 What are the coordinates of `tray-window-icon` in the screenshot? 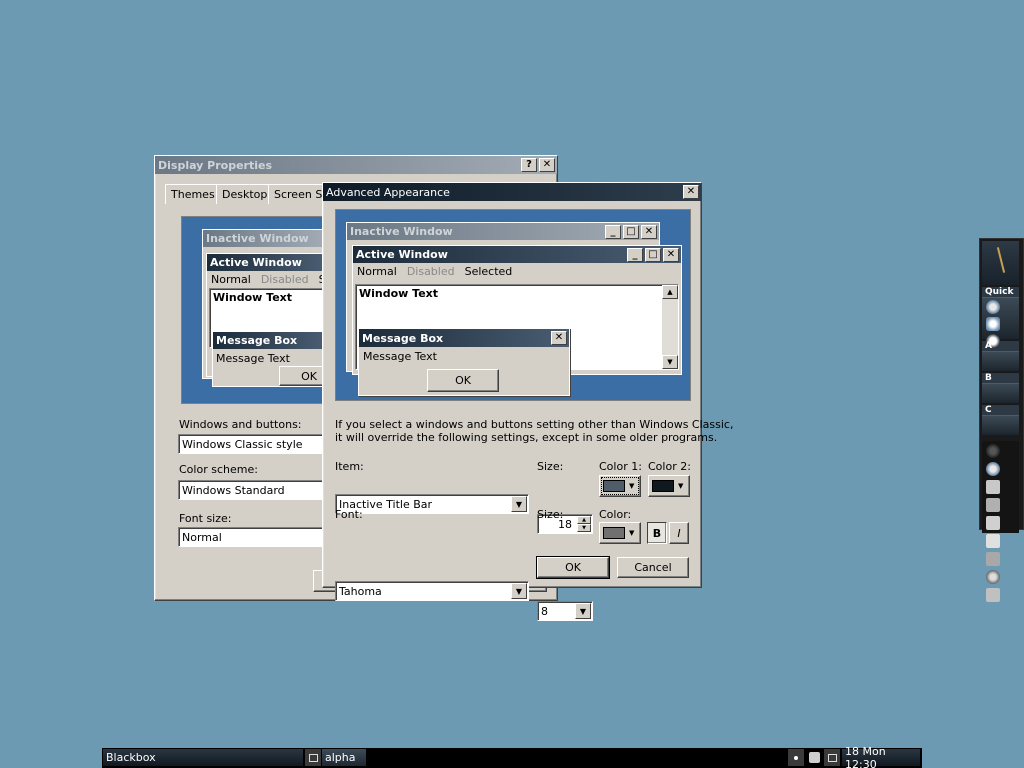 It's located at (832, 757).